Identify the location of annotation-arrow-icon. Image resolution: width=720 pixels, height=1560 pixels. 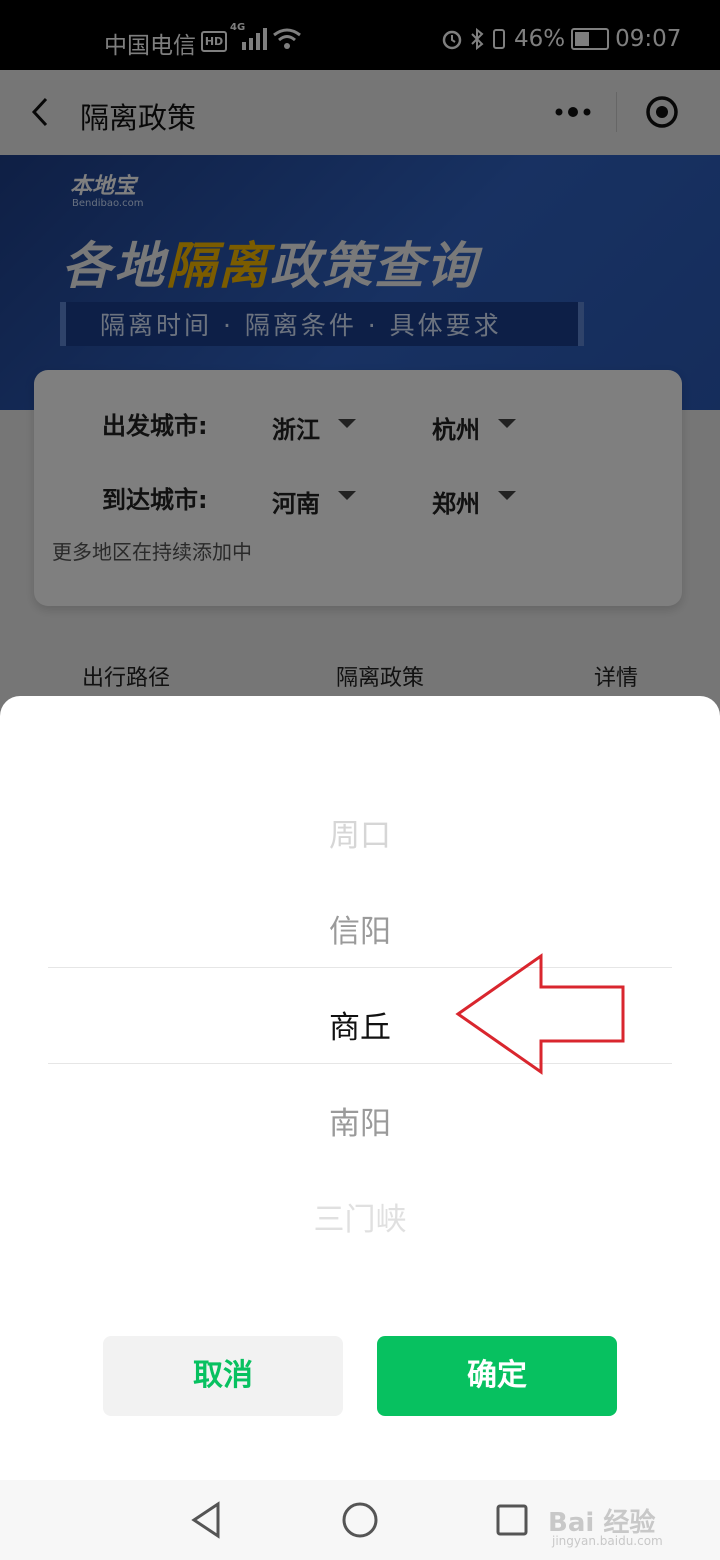
(540, 1014).